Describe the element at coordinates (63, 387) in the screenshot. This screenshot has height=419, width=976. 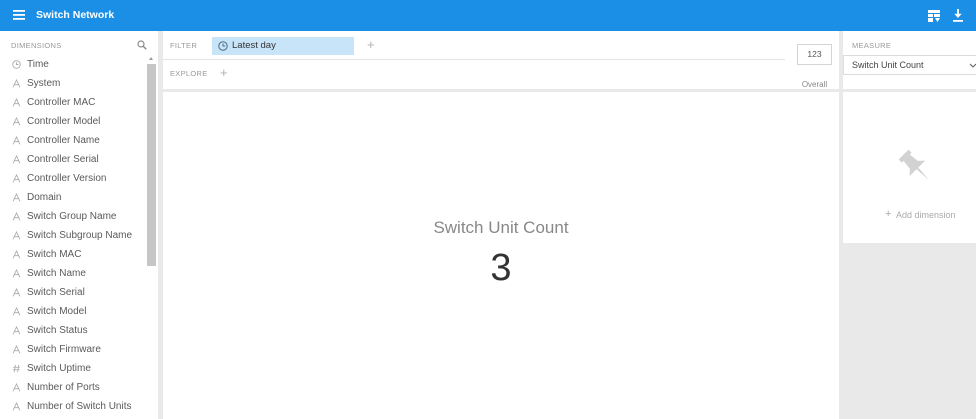
I see `dimension-label: Number of Ports` at that location.